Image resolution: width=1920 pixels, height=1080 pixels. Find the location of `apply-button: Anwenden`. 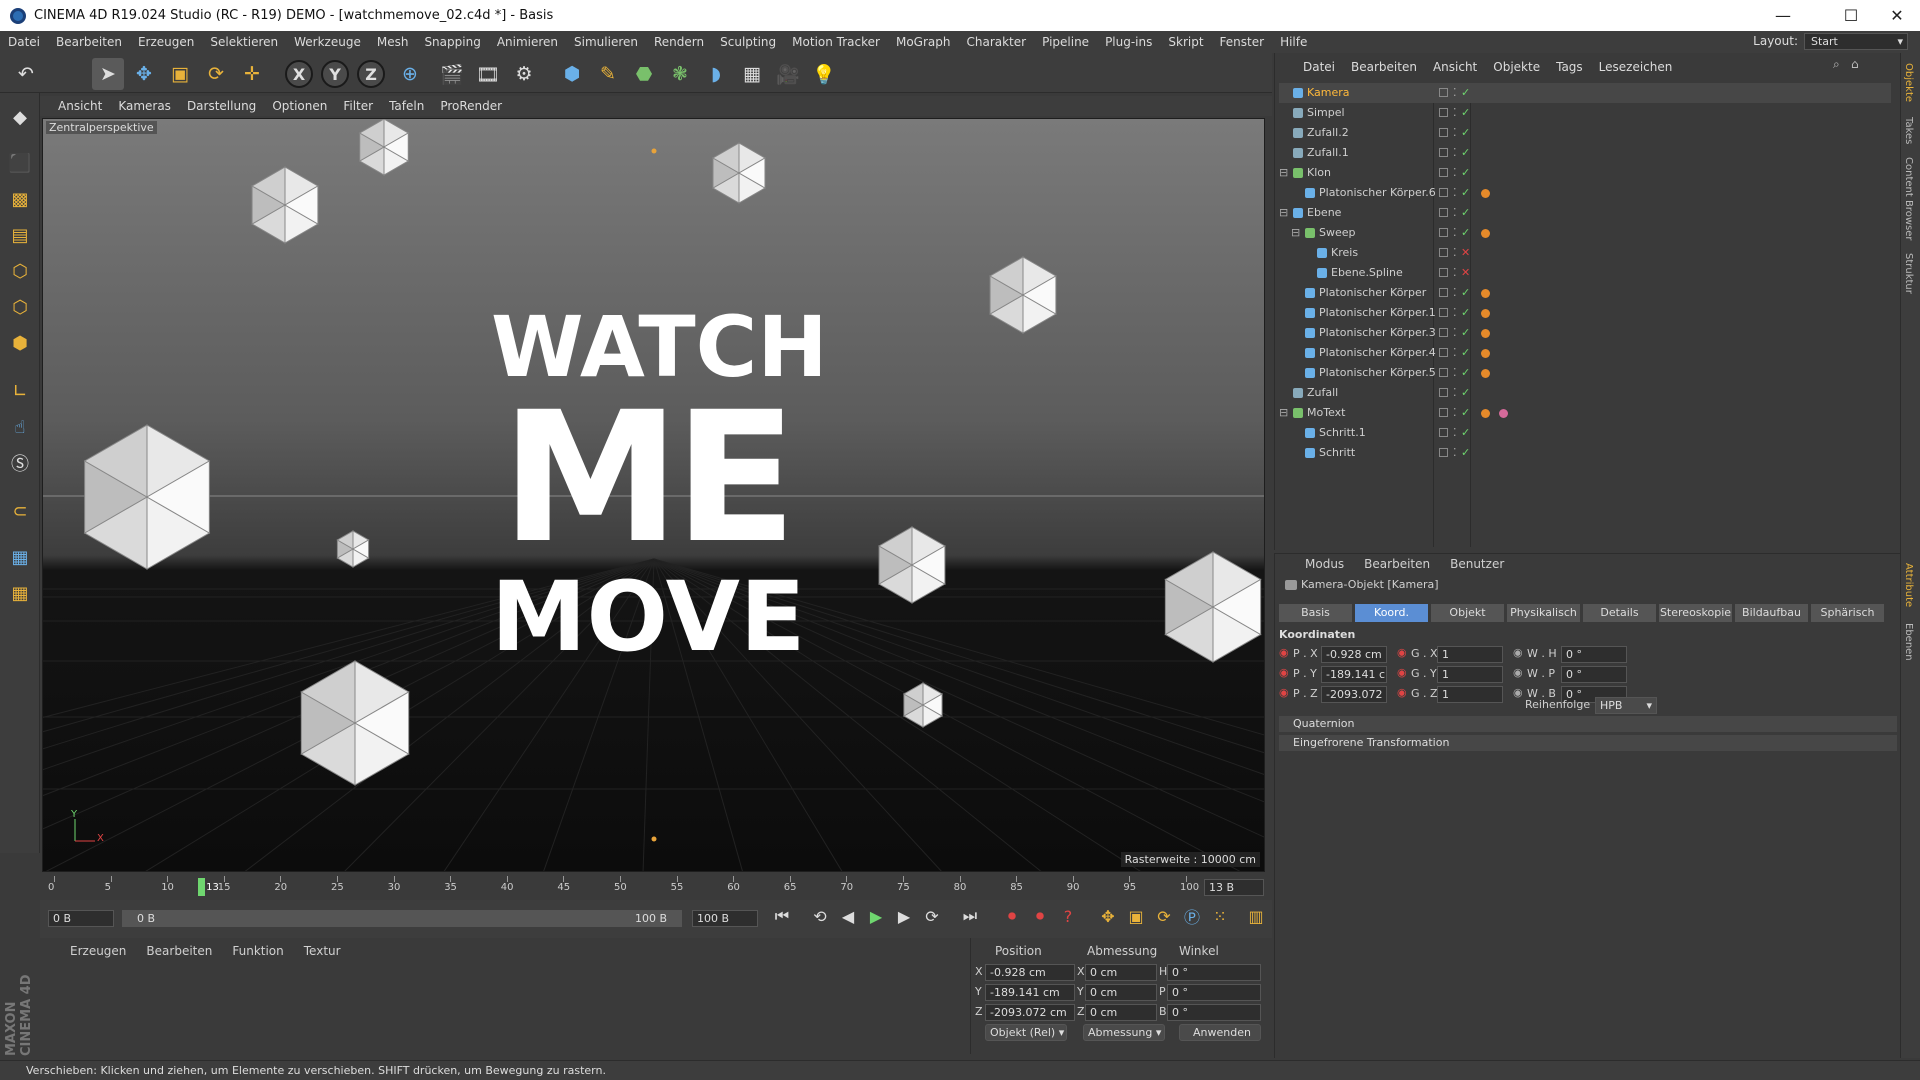

apply-button: Anwenden is located at coordinates (1220, 1032).